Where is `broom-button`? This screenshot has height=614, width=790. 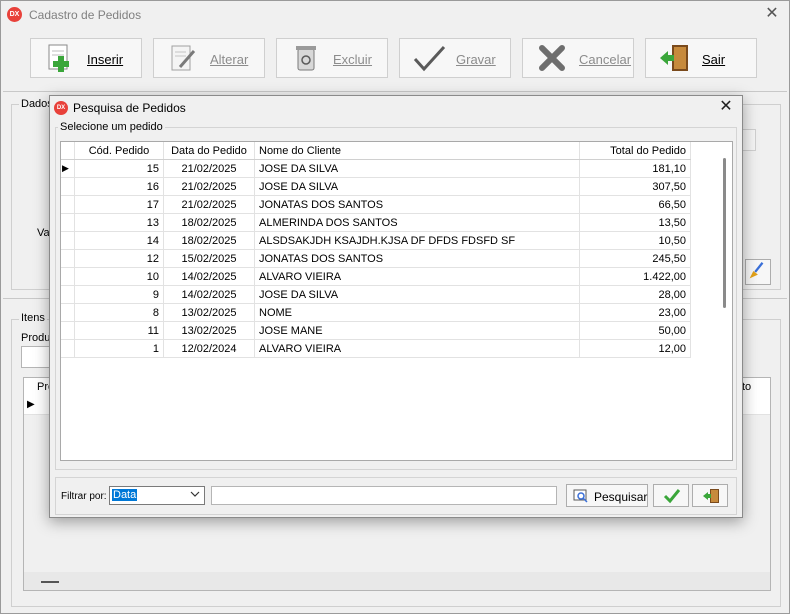
broom-button is located at coordinates (758, 272).